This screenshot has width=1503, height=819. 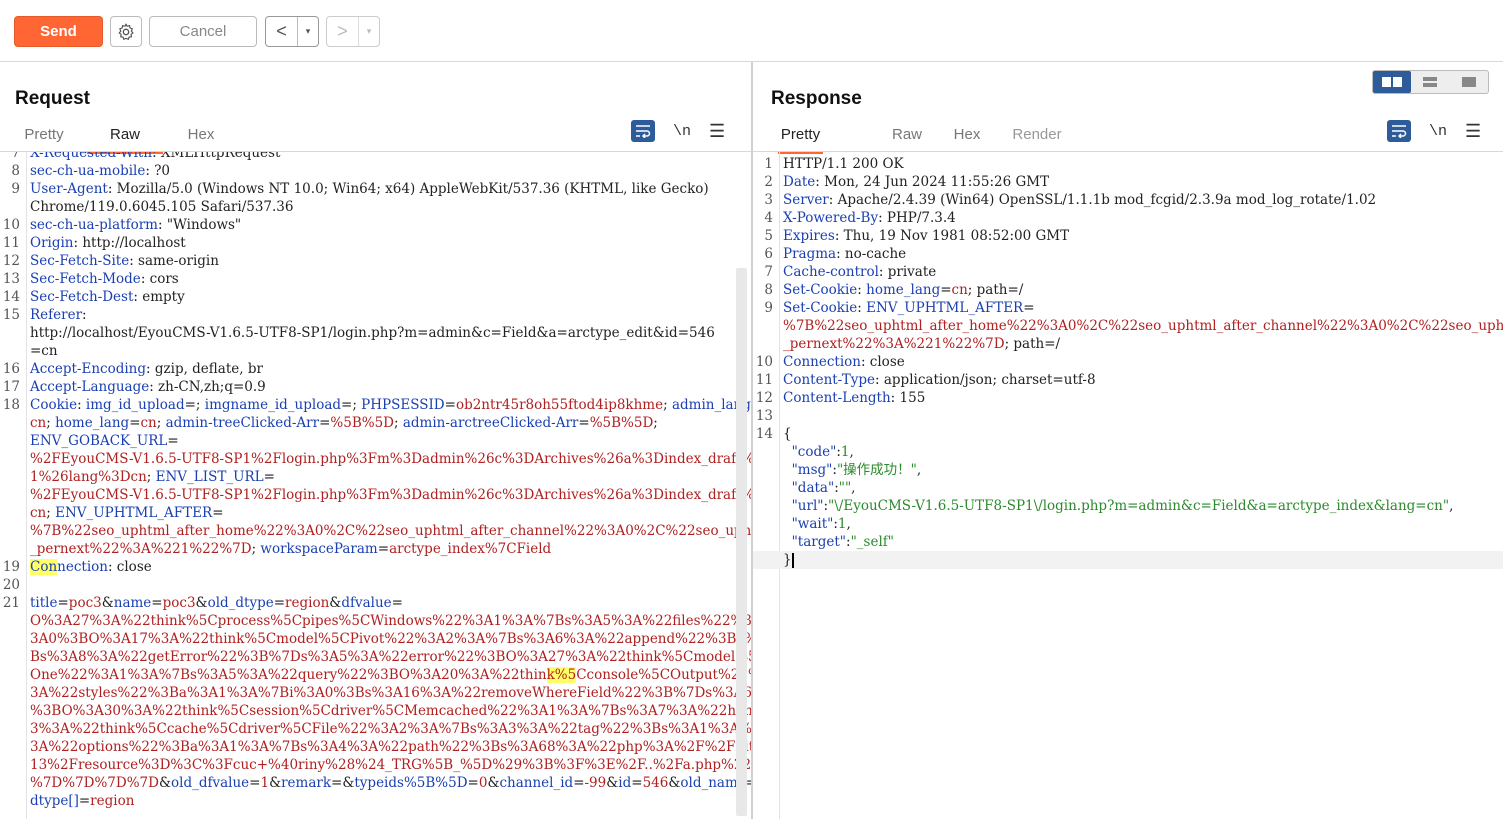 I want to click on back-history-dropdown: ▾, so click(x=308, y=31).